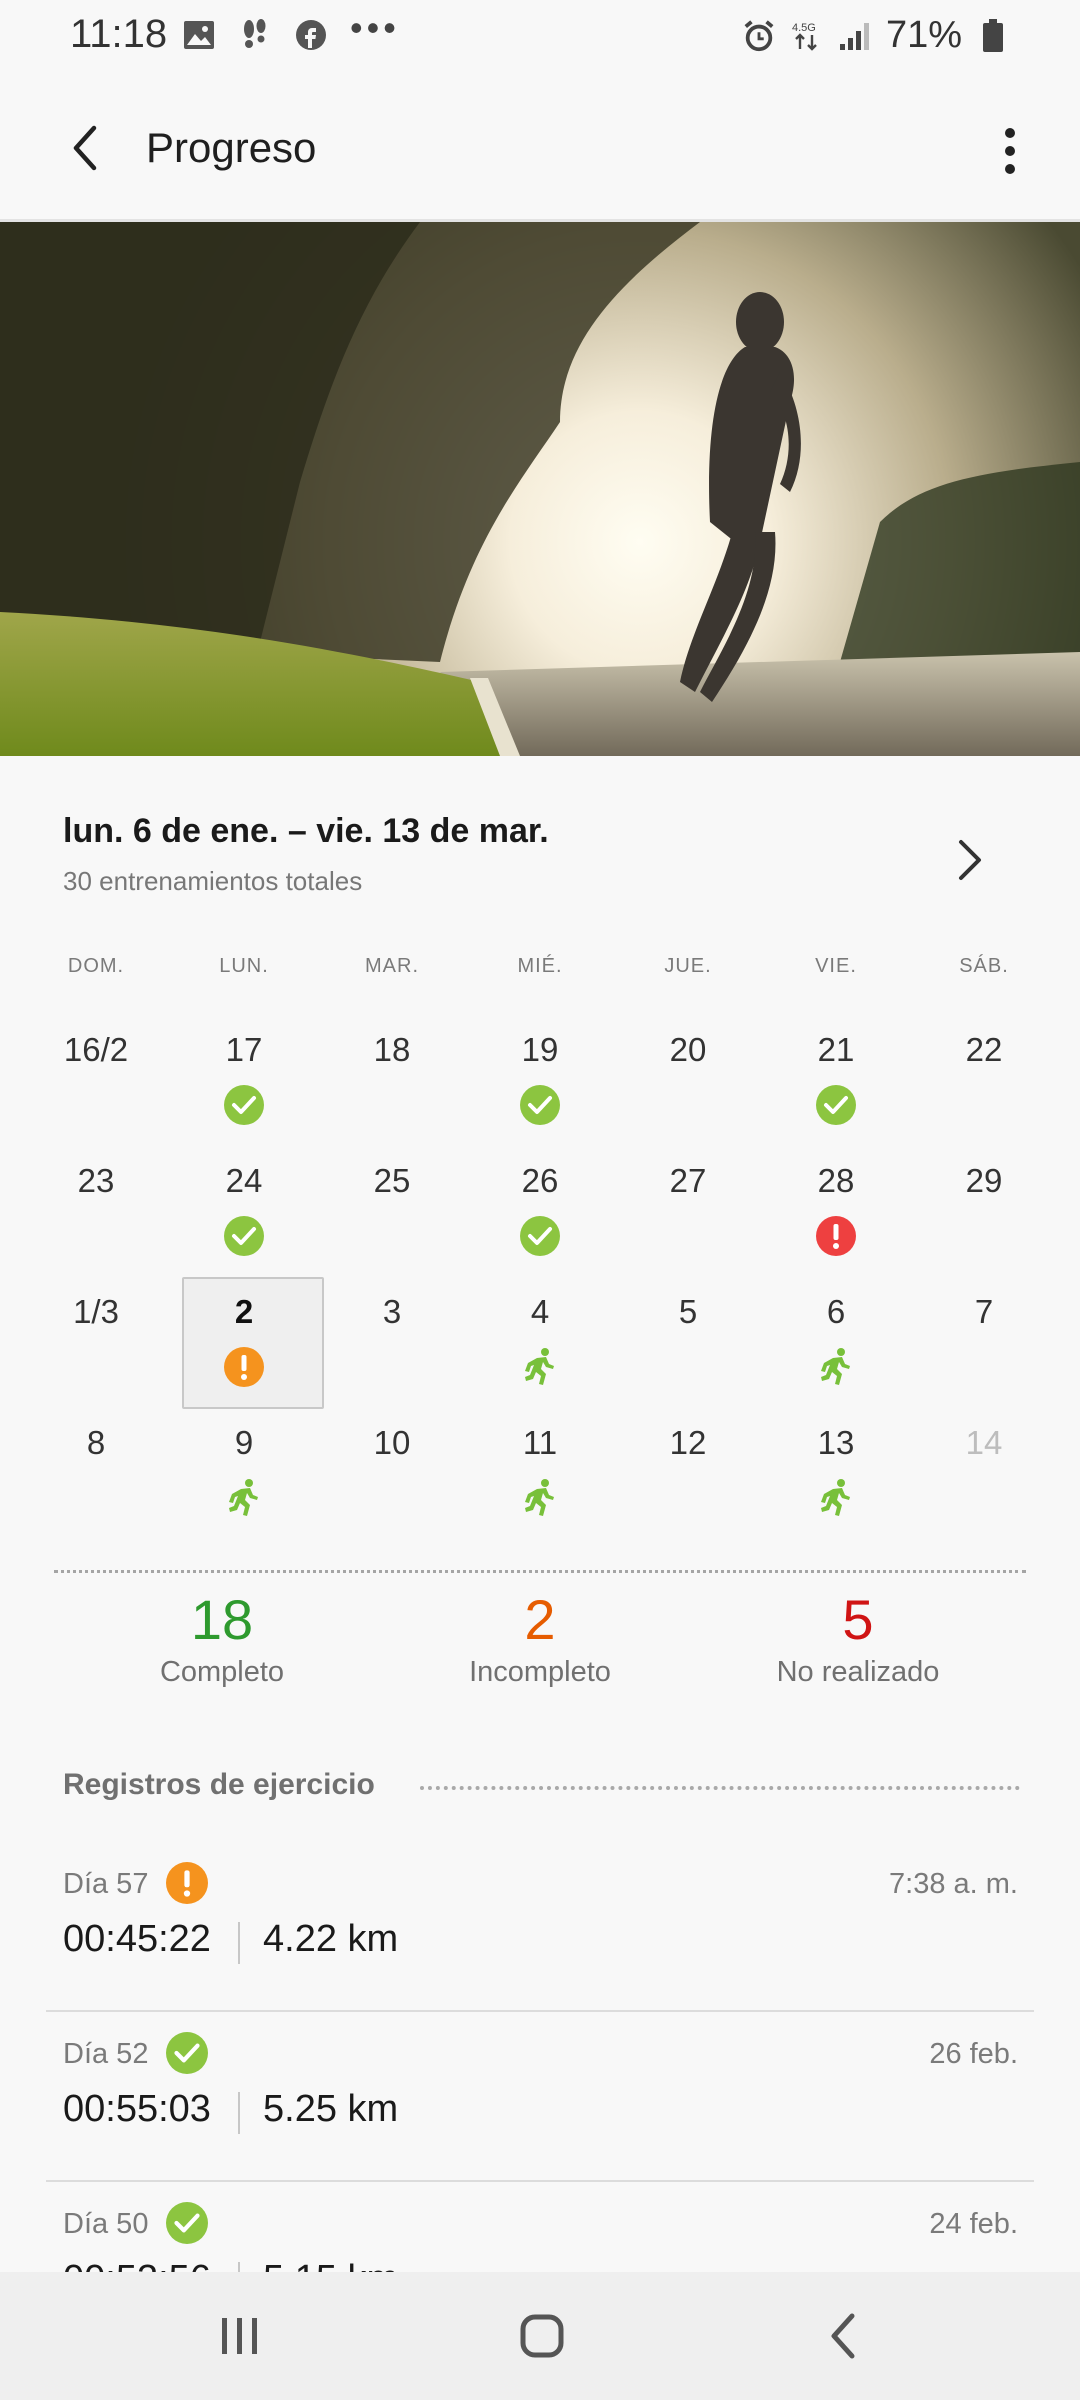  What do you see at coordinates (392, 1311) in the screenshot?
I see `day-number: 3` at bounding box center [392, 1311].